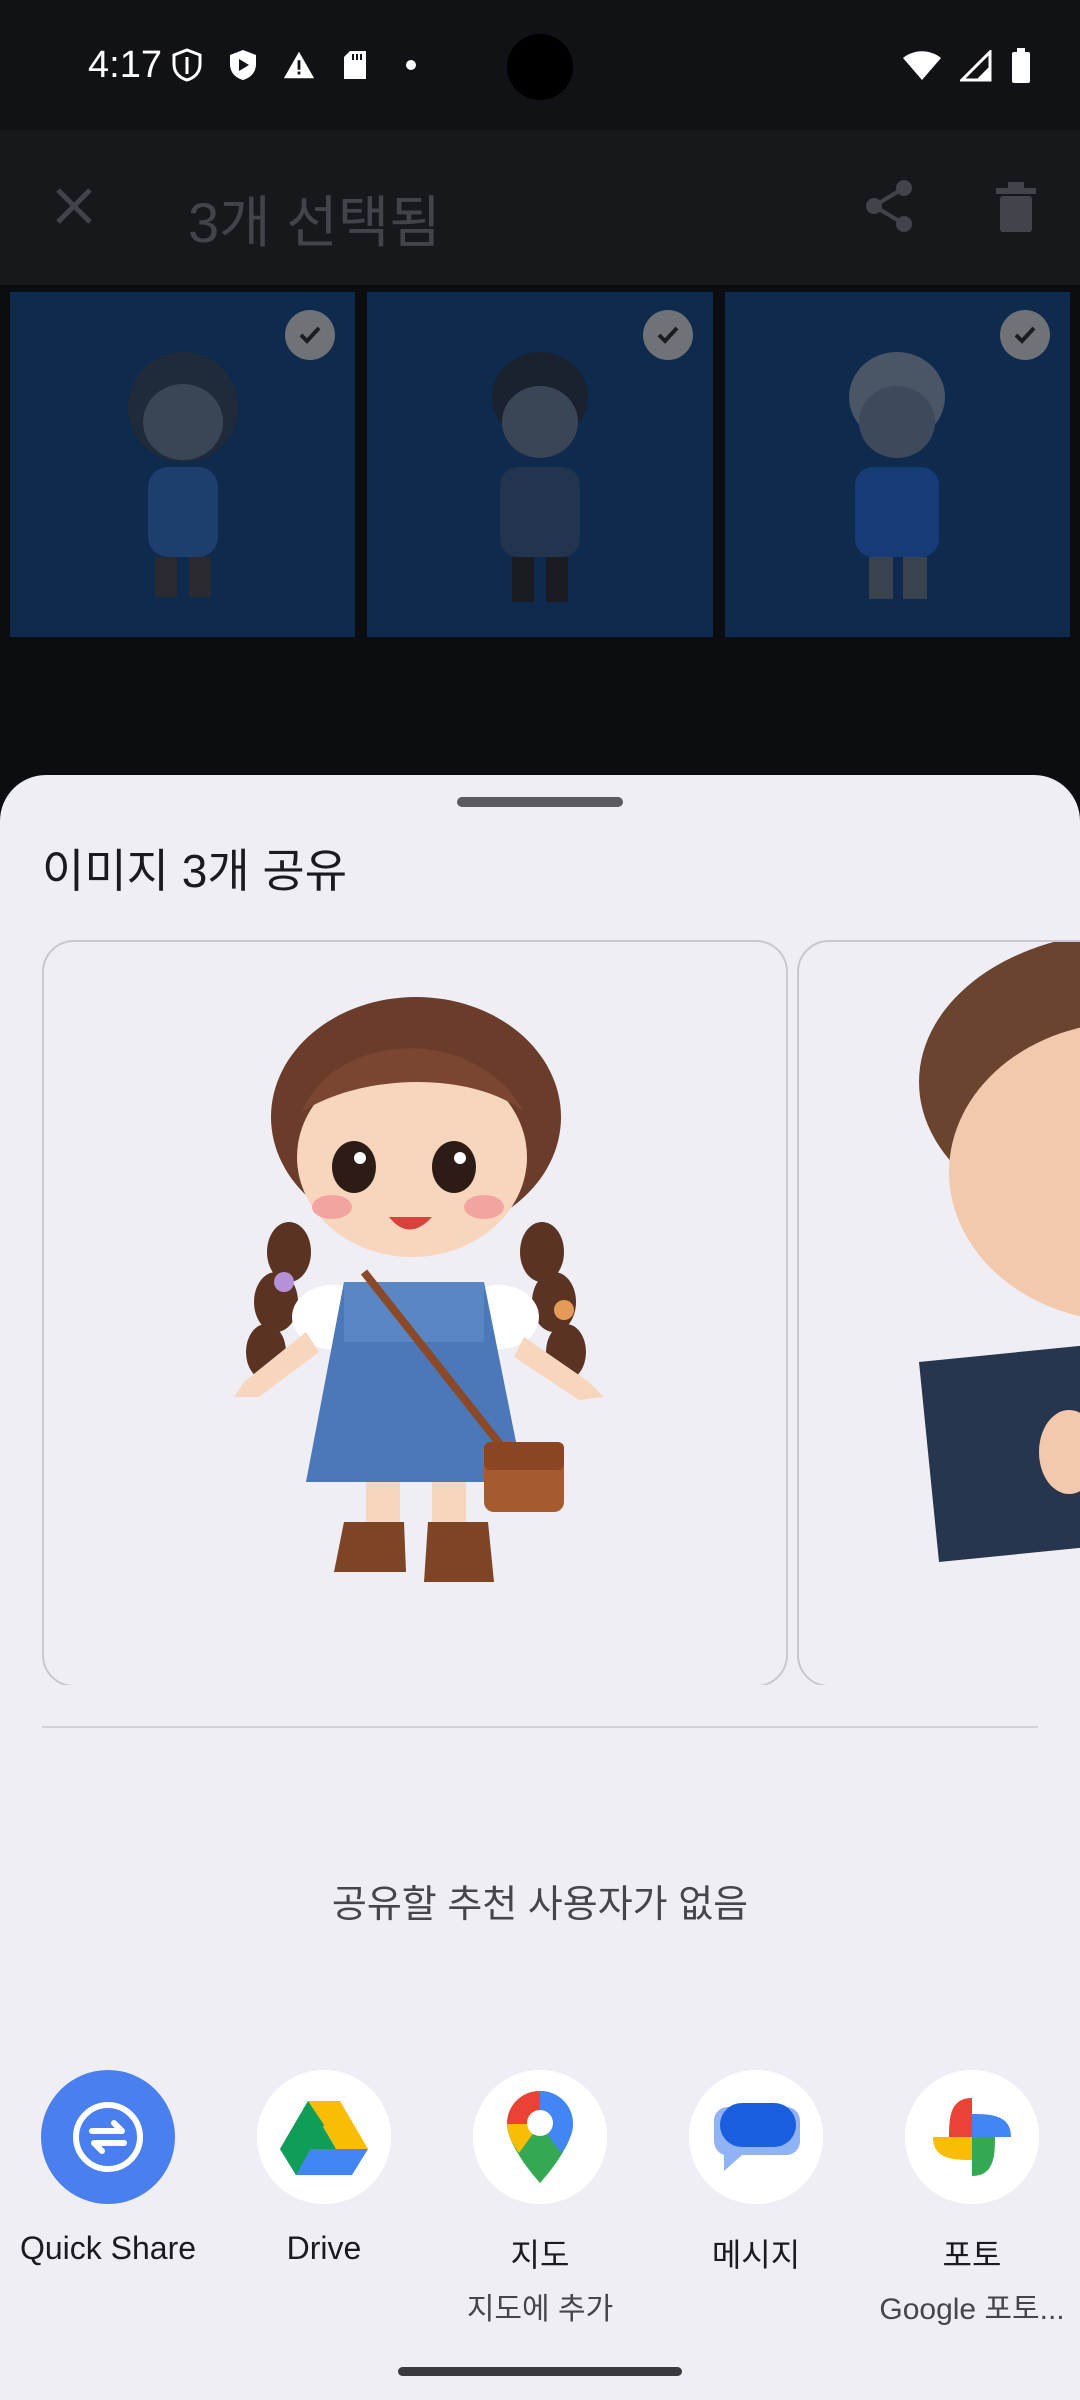 This screenshot has width=1080, height=2400. What do you see at coordinates (411, 65) in the screenshot?
I see `dot-icon` at bounding box center [411, 65].